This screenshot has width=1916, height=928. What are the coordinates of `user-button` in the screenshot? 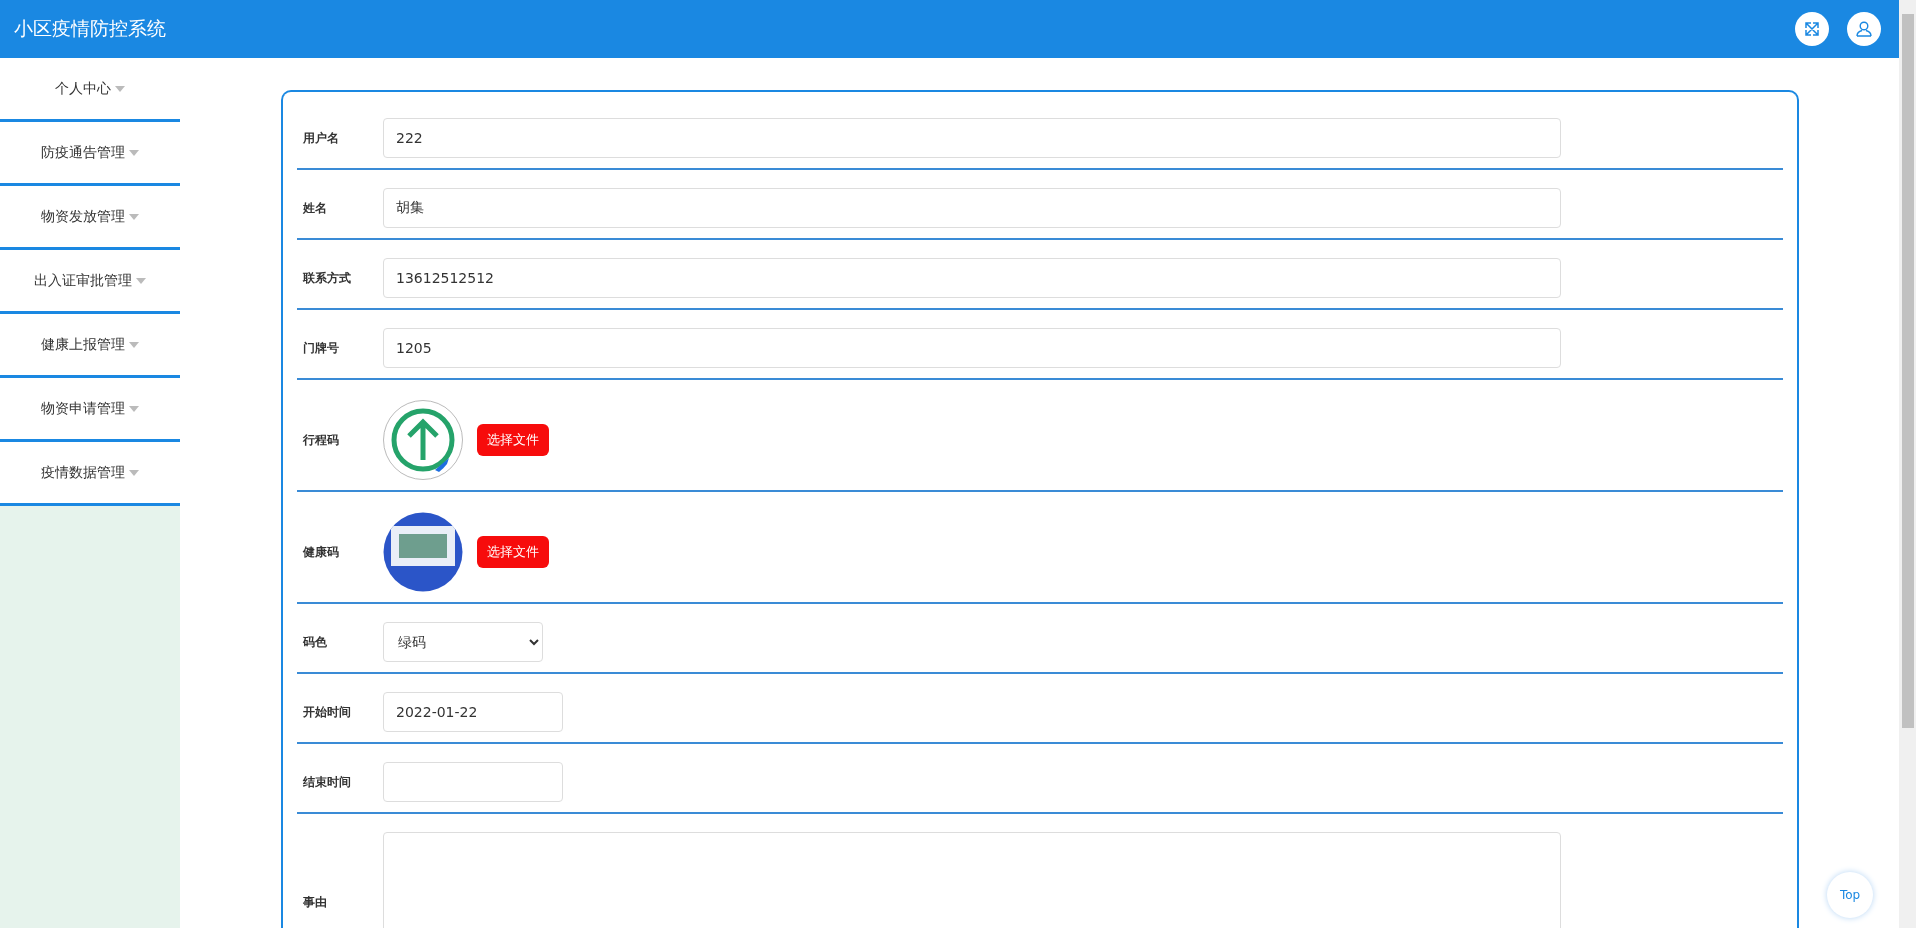 It's located at (1864, 29).